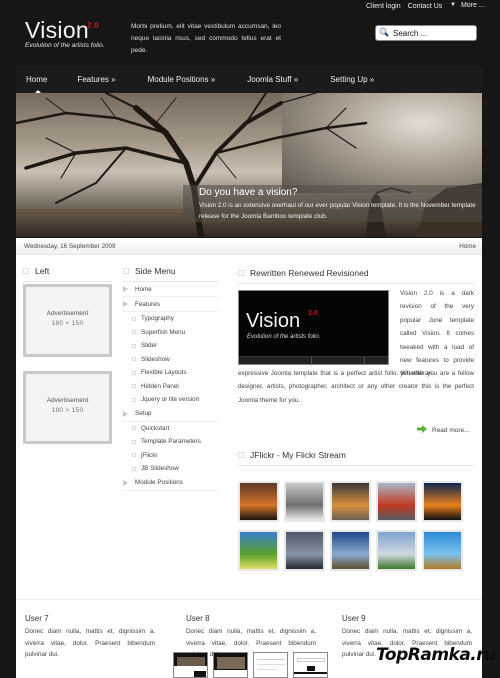  I want to click on user-module-title: User 9, so click(354, 618).